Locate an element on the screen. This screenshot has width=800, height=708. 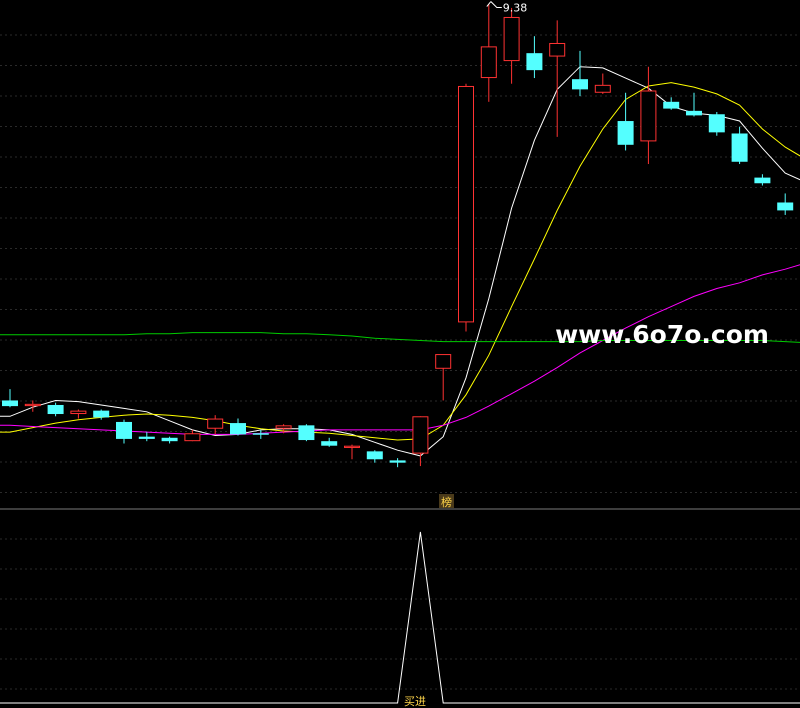
peak-price-label: 9.38 is located at coordinates (515, 8).